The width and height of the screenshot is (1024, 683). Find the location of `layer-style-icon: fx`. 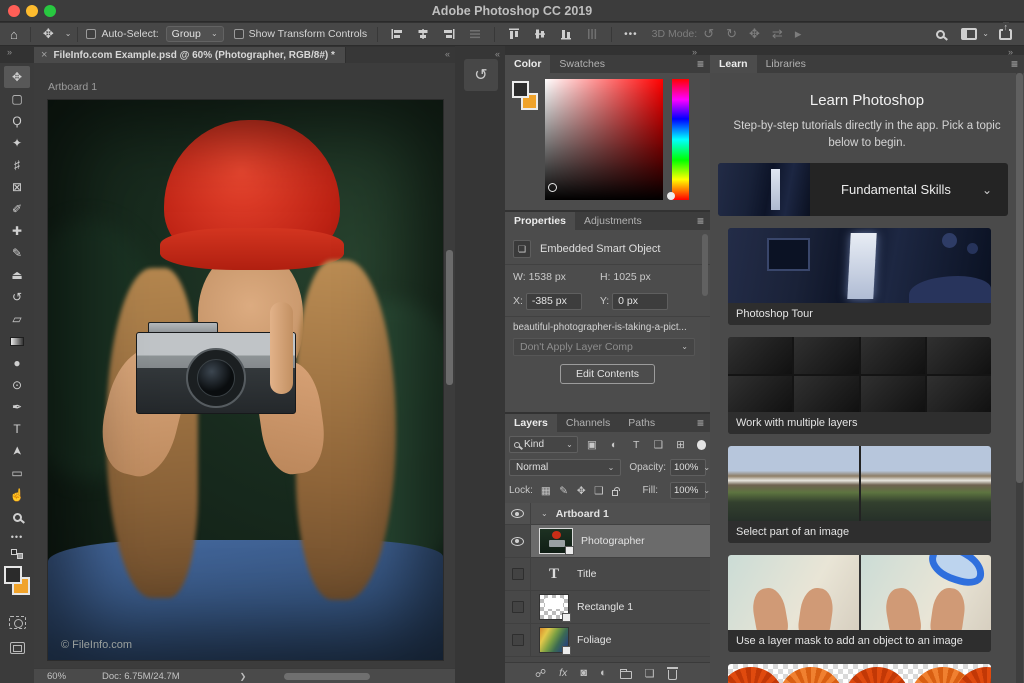

layer-style-icon: fx is located at coordinates (563, 673).